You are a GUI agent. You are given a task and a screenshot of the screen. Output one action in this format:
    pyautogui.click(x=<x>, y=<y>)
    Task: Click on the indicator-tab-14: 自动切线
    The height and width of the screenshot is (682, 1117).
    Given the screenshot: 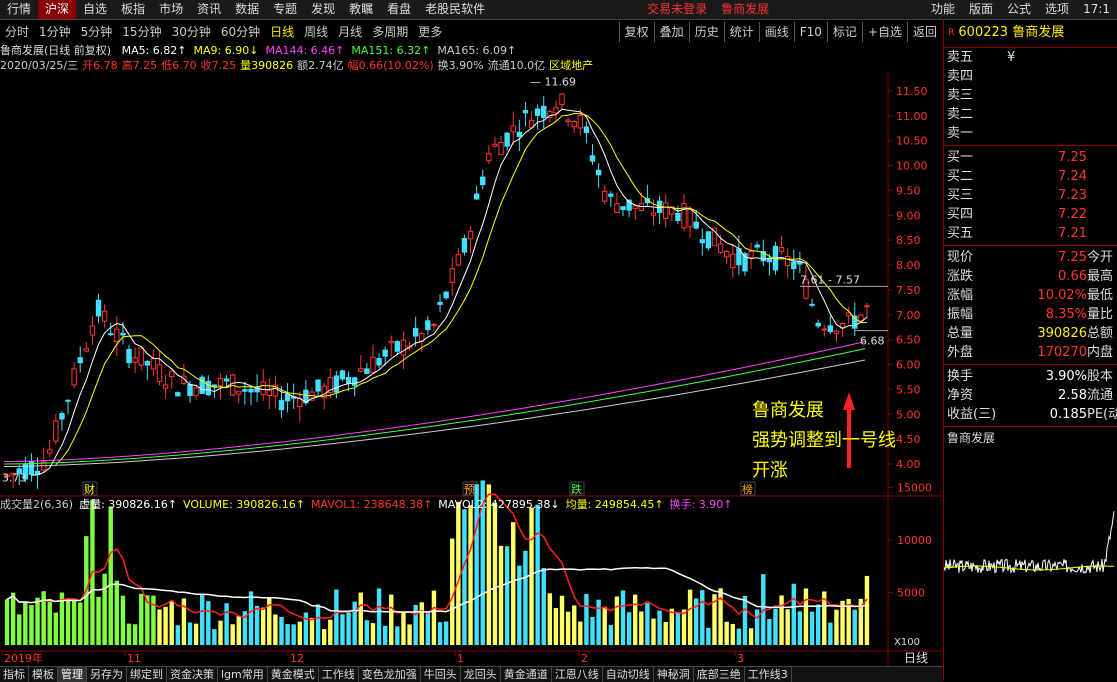 What is the action you would take?
    pyautogui.click(x=628, y=674)
    